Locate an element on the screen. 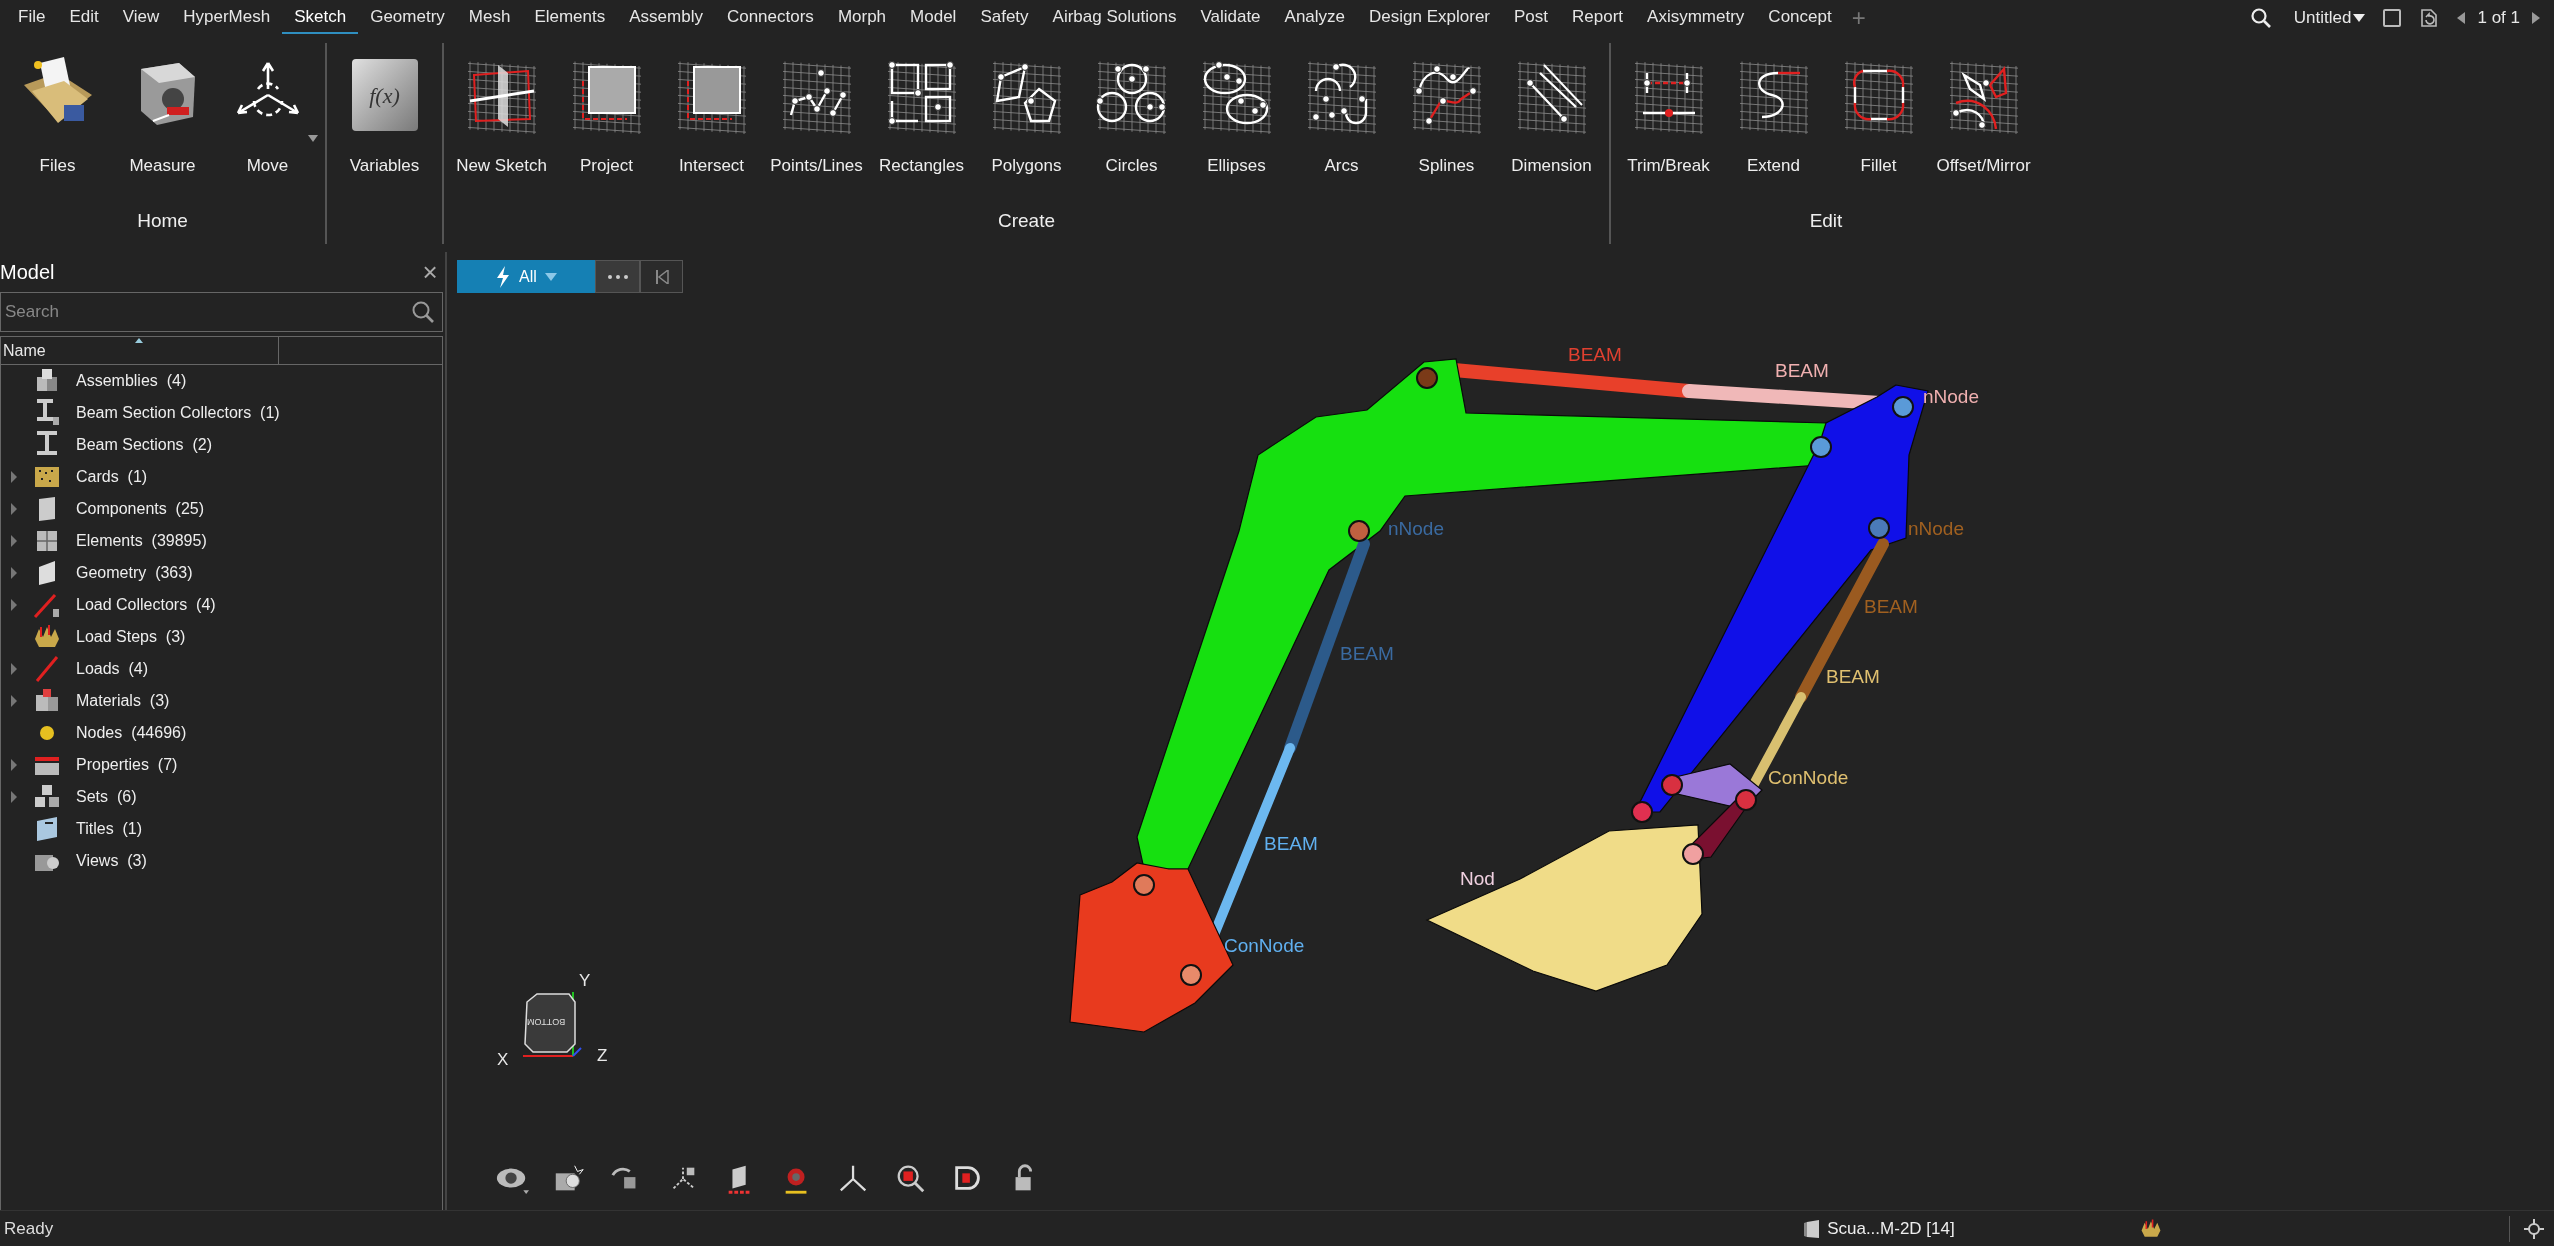 This screenshot has width=2554, height=1246. tree-item: Elements (39895) is located at coordinates (221, 541).